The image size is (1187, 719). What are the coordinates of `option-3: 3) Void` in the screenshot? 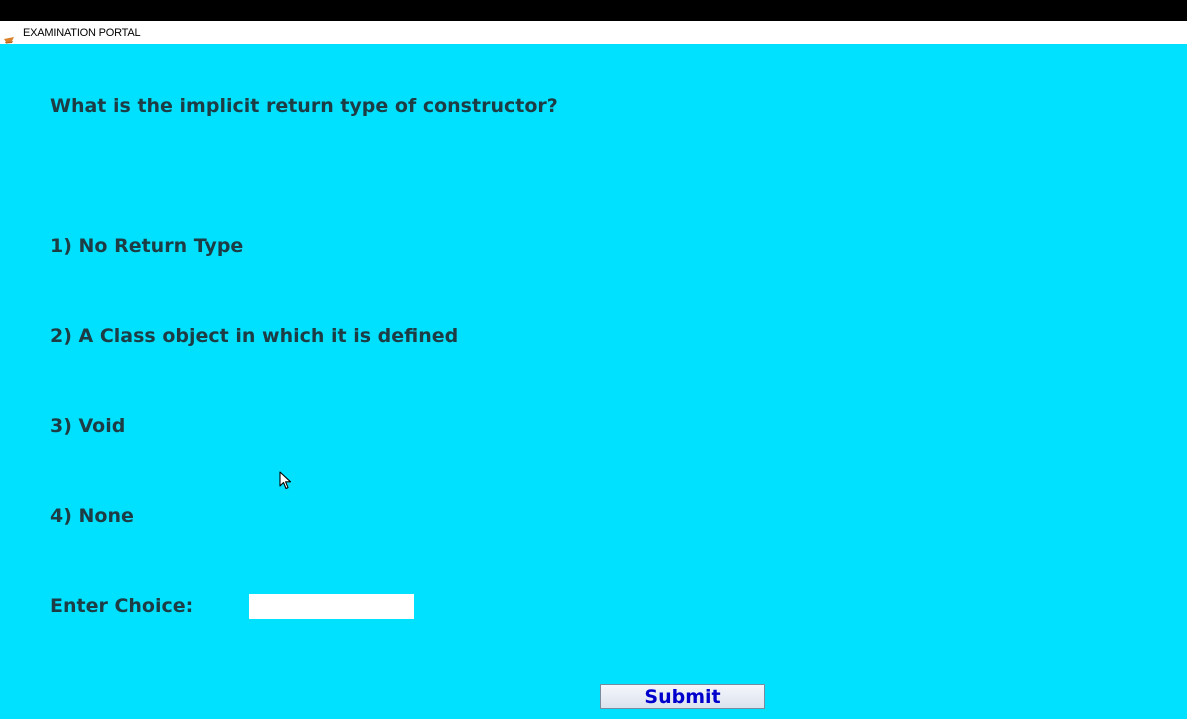 It's located at (88, 426).